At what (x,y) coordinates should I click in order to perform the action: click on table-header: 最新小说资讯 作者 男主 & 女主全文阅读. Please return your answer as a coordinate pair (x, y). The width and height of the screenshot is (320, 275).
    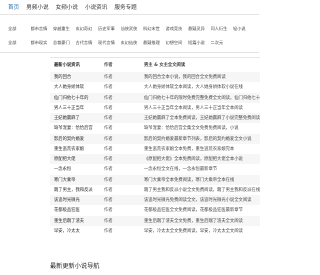
    Looking at the image, I should click on (155, 65).